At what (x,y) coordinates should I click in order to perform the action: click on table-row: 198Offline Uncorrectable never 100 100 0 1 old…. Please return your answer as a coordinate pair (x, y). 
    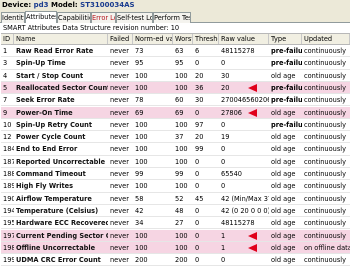
    Looking at the image, I should click on (175, 248).